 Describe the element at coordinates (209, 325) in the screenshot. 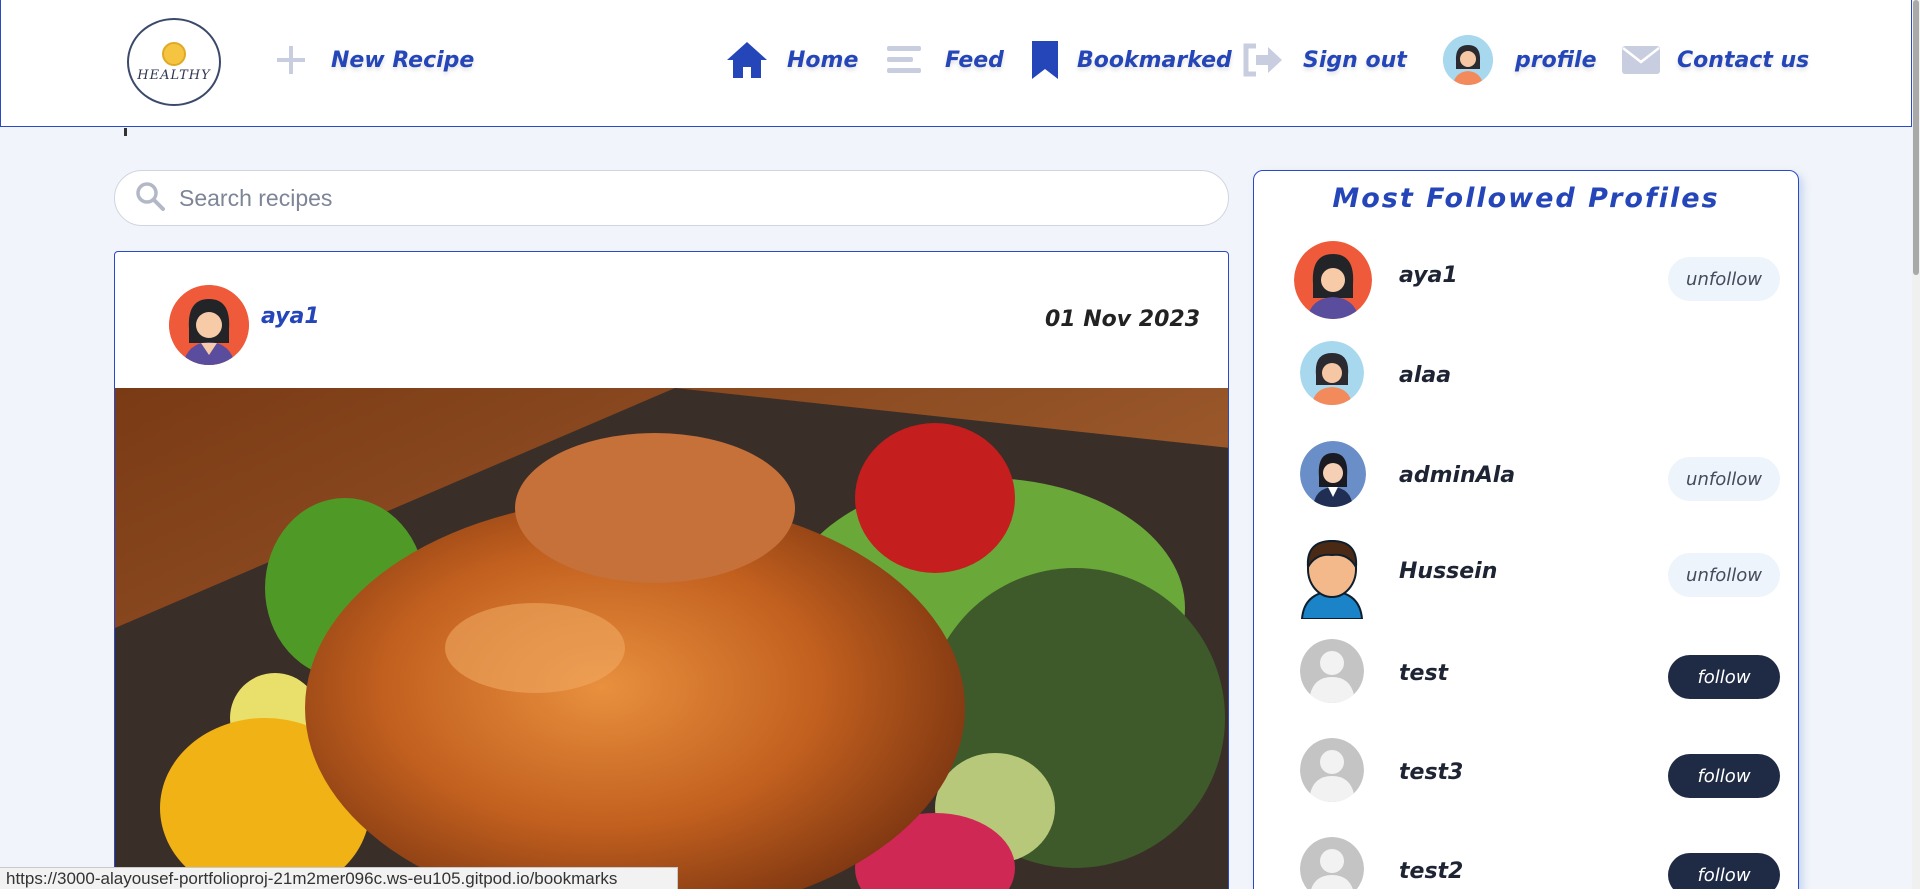

I see `post-author-avatar` at that location.